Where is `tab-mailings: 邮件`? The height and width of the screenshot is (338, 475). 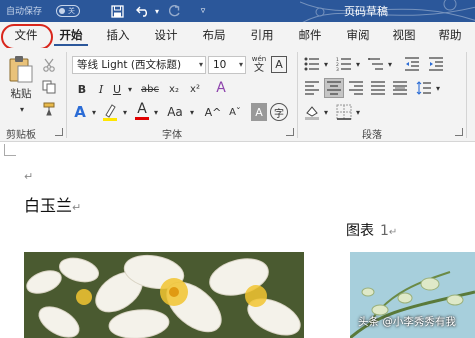 tab-mailings: 邮件 is located at coordinates (310, 35).